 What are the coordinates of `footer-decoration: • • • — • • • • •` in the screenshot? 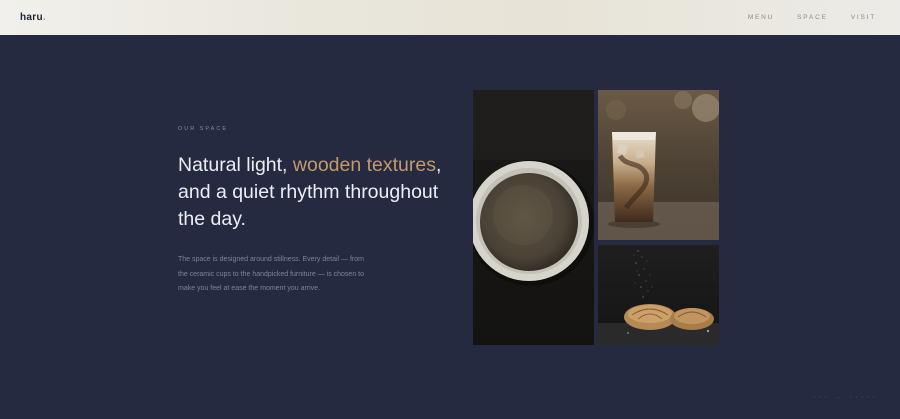 It's located at (844, 396).